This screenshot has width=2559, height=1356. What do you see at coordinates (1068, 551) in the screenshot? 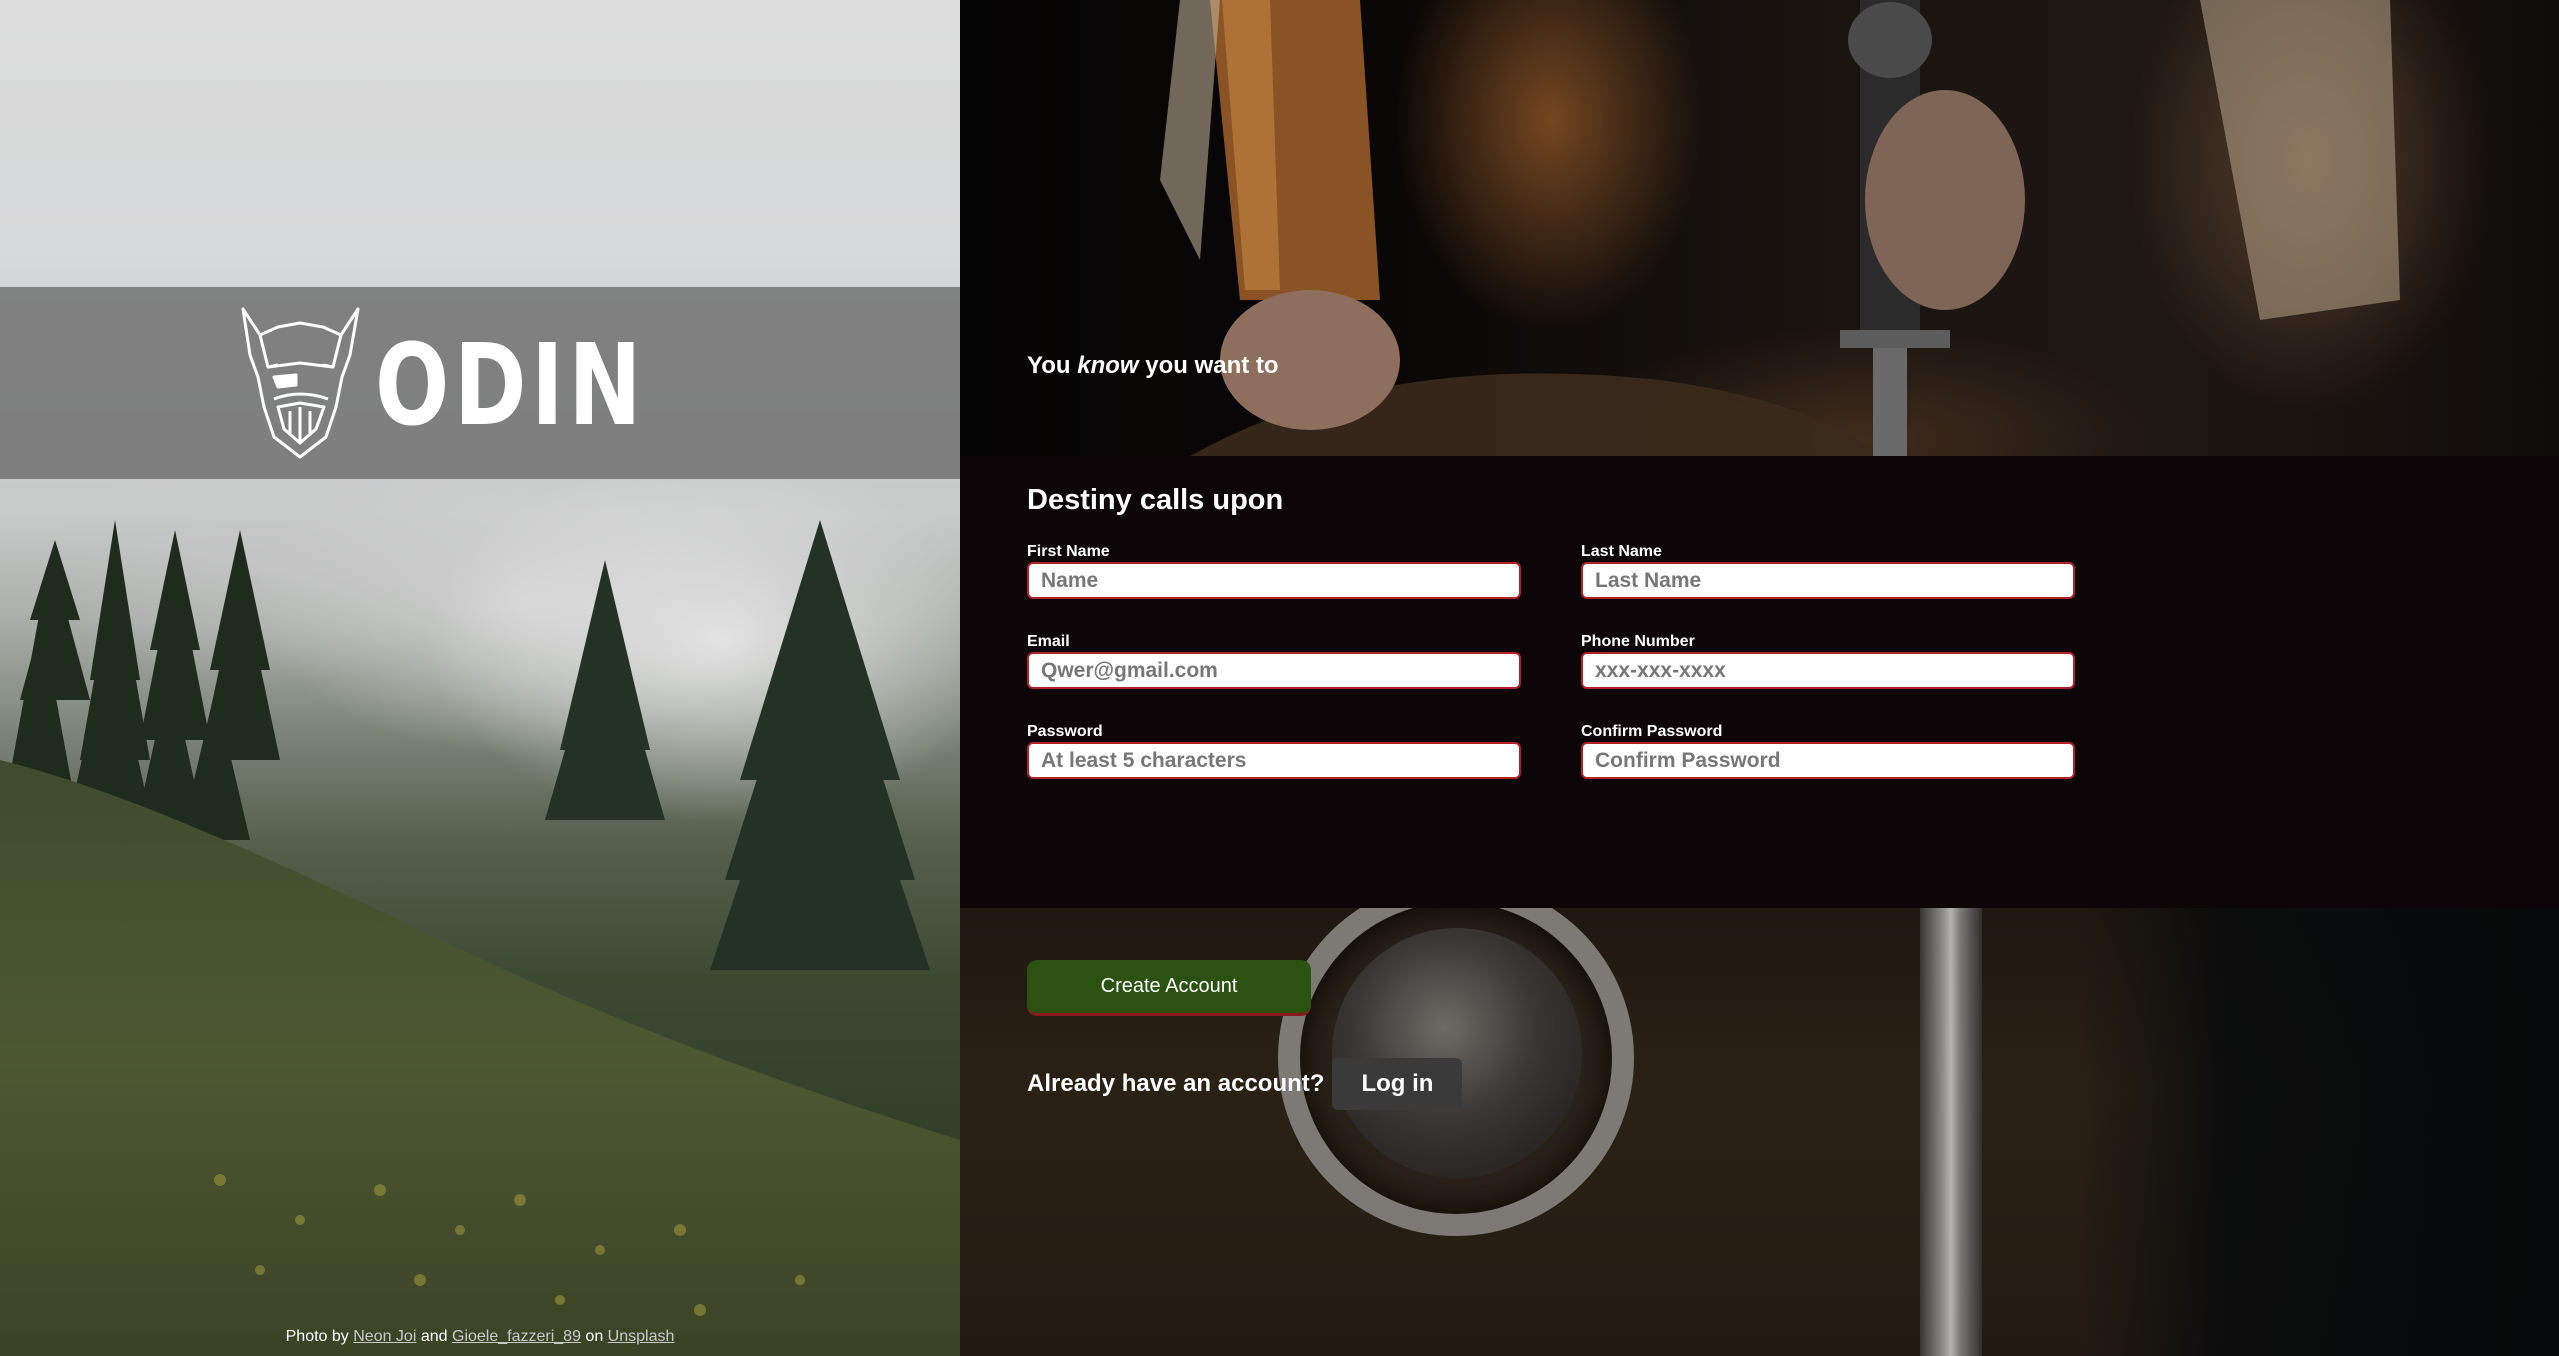
I see `first-name-label: First Name` at bounding box center [1068, 551].